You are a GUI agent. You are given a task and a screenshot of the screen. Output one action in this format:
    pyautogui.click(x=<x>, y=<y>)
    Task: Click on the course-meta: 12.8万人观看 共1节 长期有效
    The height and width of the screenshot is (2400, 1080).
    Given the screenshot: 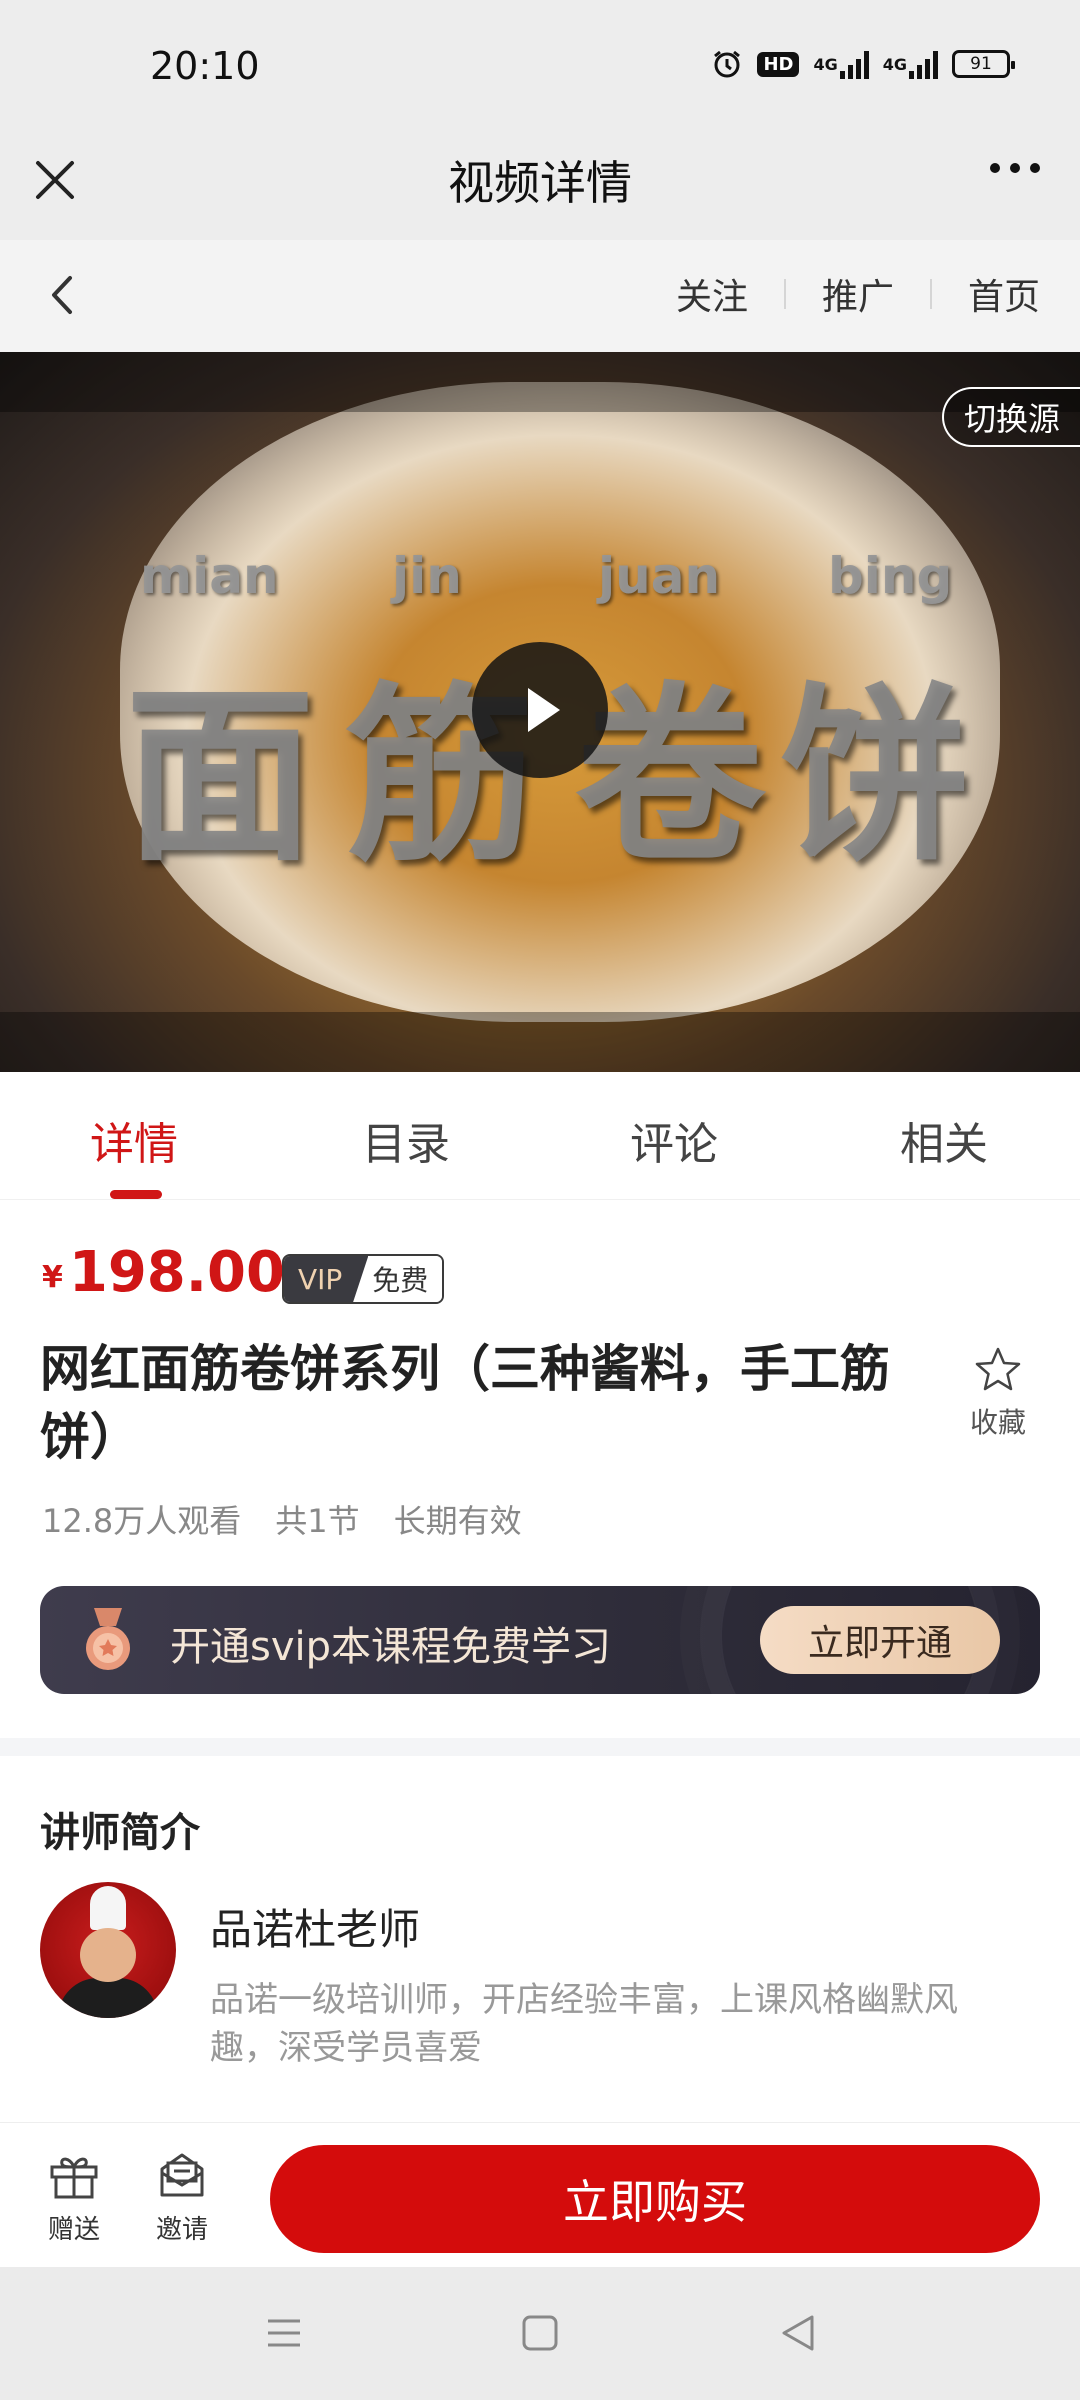 What is the action you would take?
    pyautogui.click(x=282, y=1519)
    